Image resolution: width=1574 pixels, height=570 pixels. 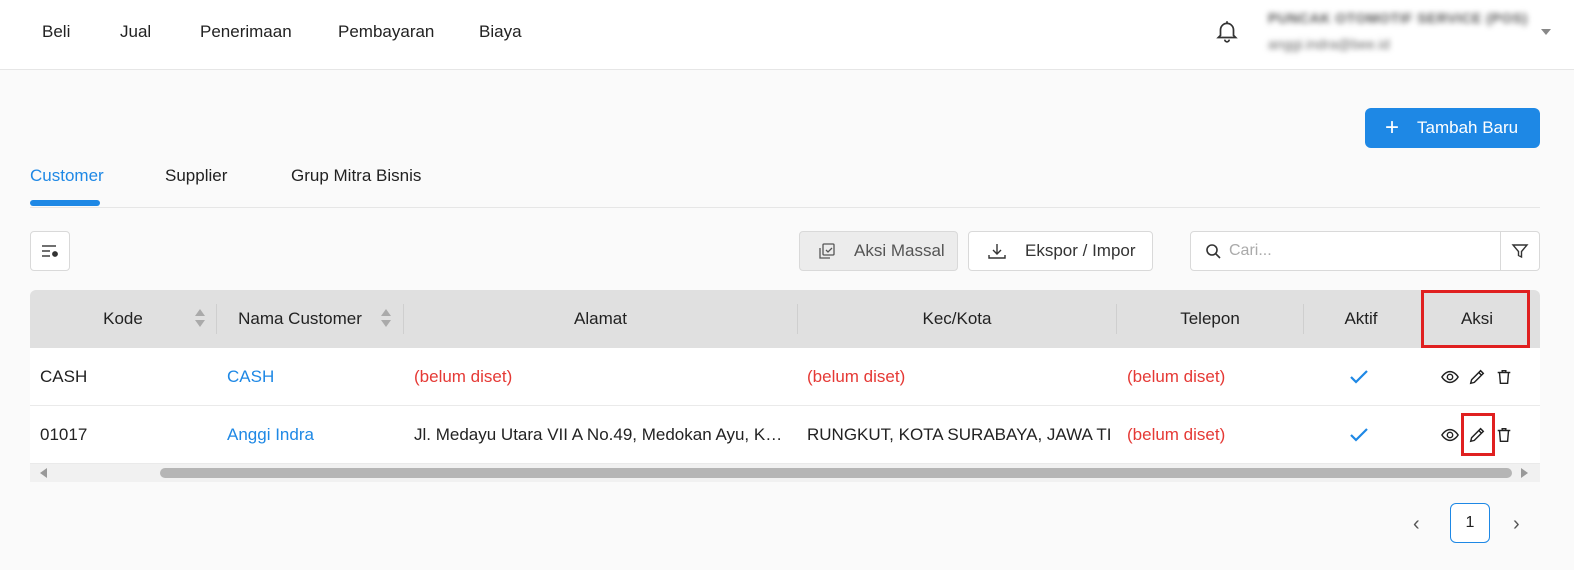 What do you see at coordinates (899, 250) in the screenshot?
I see `bulk-action-label: Aksi Massal` at bounding box center [899, 250].